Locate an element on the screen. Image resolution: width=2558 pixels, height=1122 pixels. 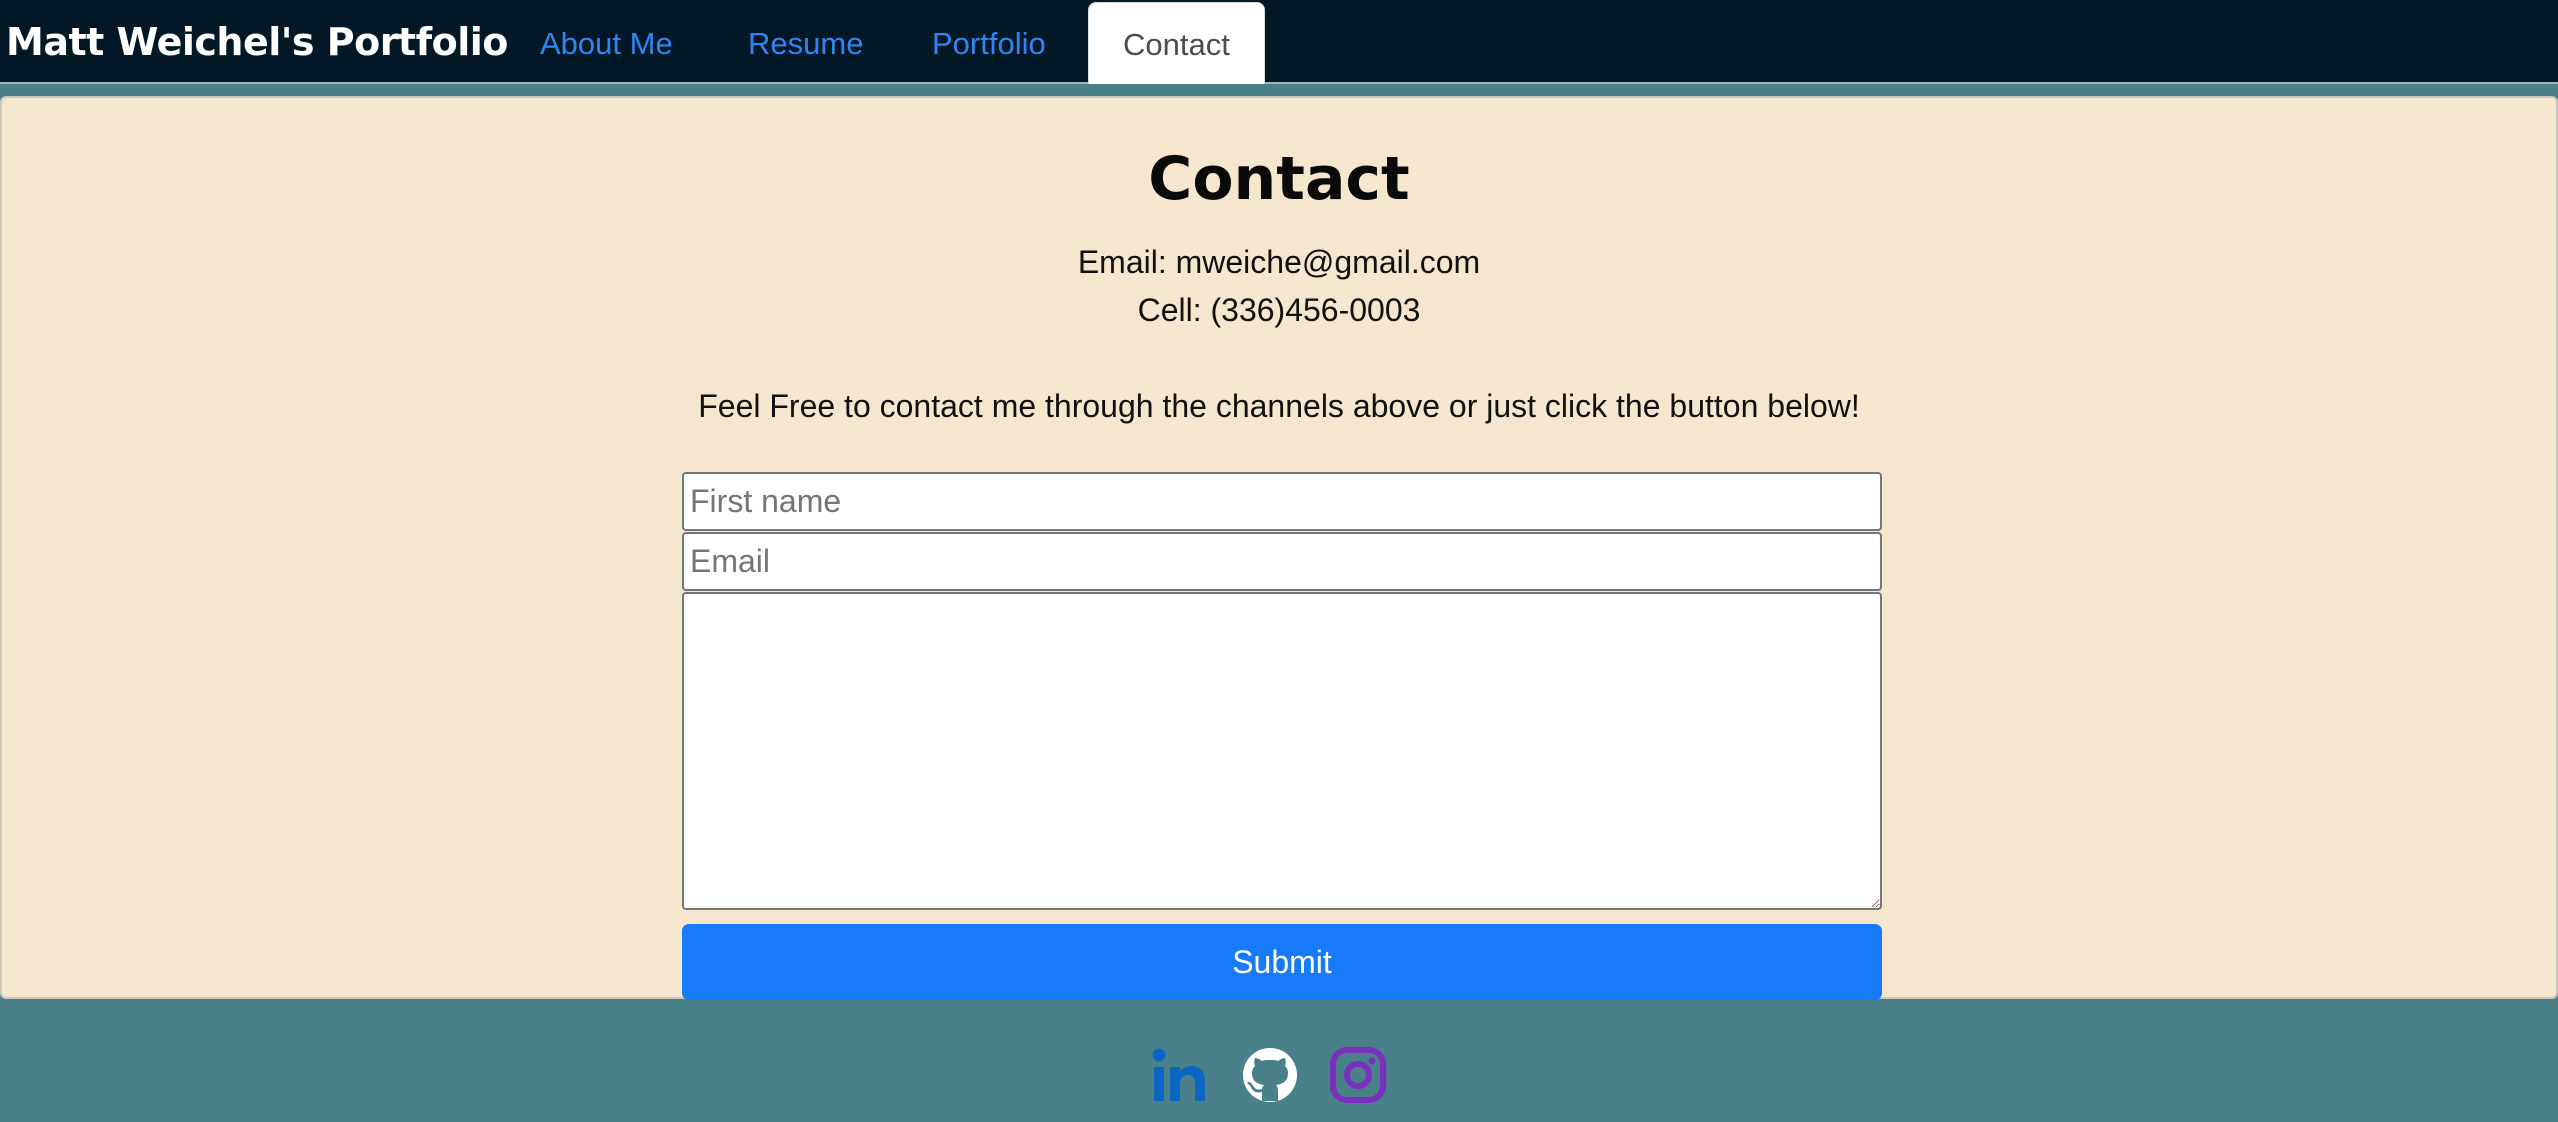
email-info: Email: mweiche@gmail.com is located at coordinates (1279, 262).